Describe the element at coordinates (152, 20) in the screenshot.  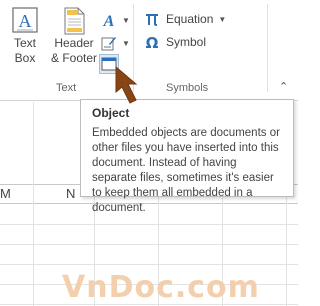
I see `pi-icon` at that location.